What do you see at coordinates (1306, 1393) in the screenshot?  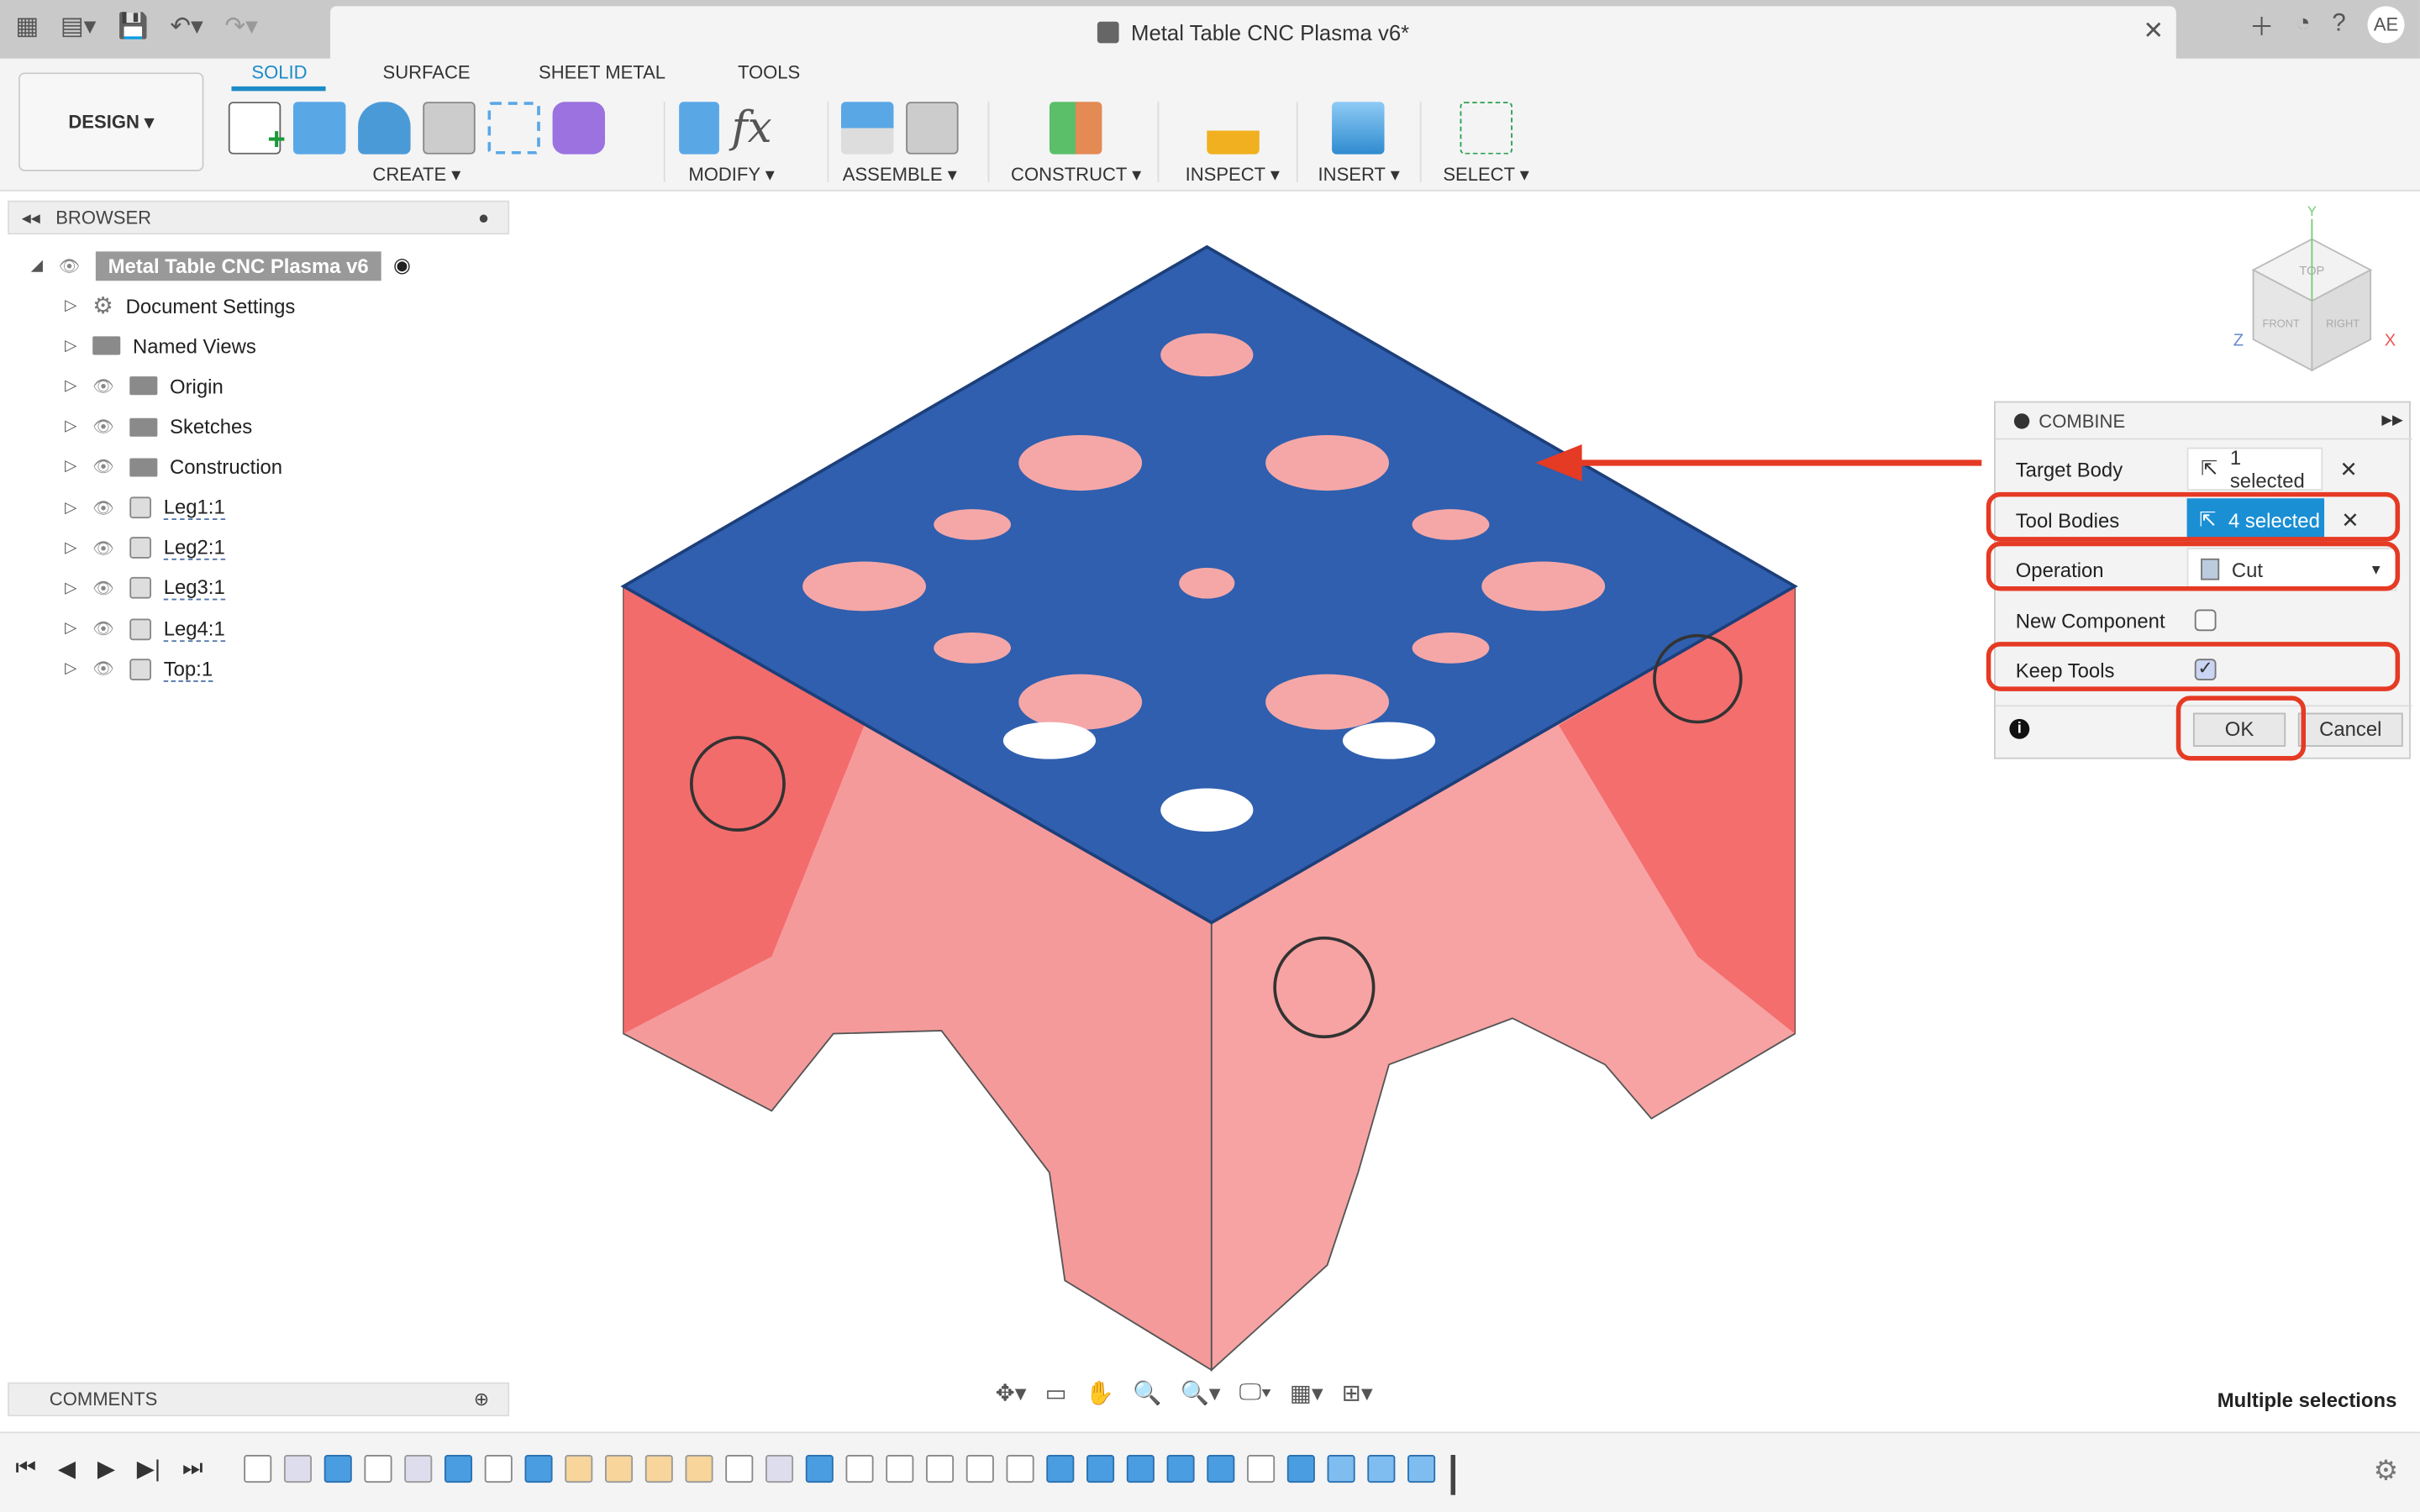 I see `grid-settings-icon: ▦▾` at bounding box center [1306, 1393].